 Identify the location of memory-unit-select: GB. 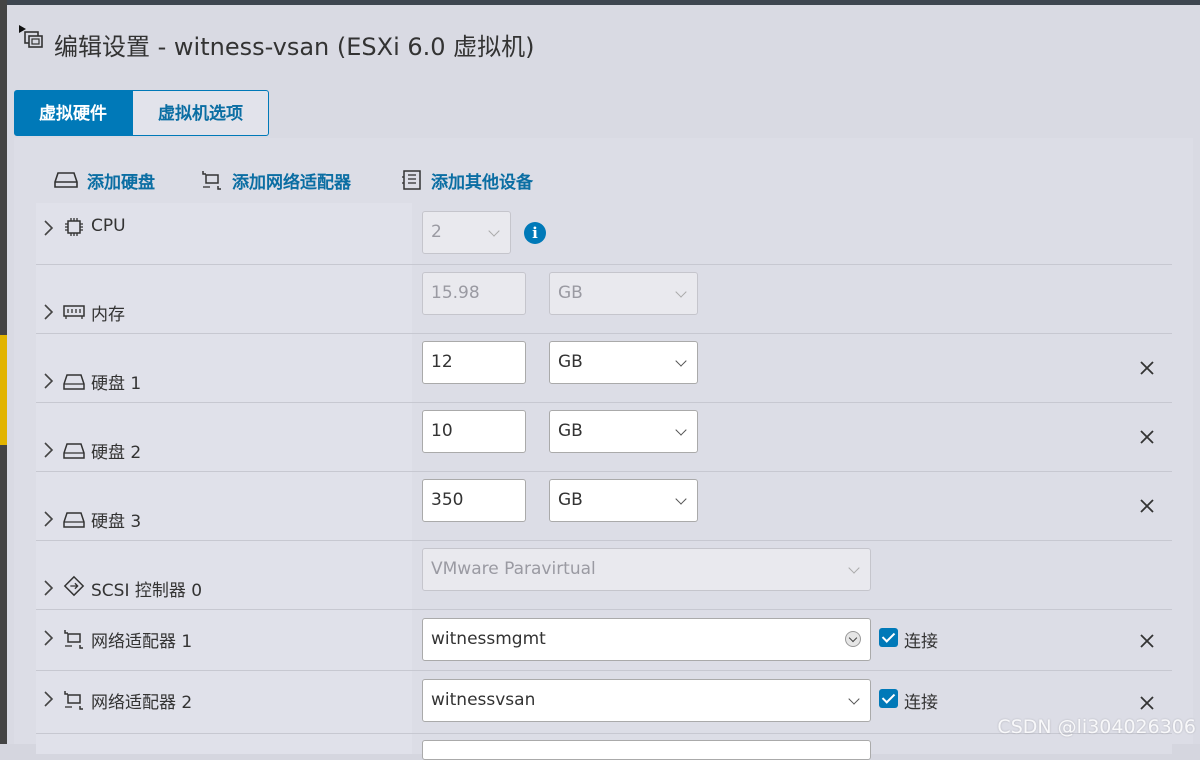
(623, 293).